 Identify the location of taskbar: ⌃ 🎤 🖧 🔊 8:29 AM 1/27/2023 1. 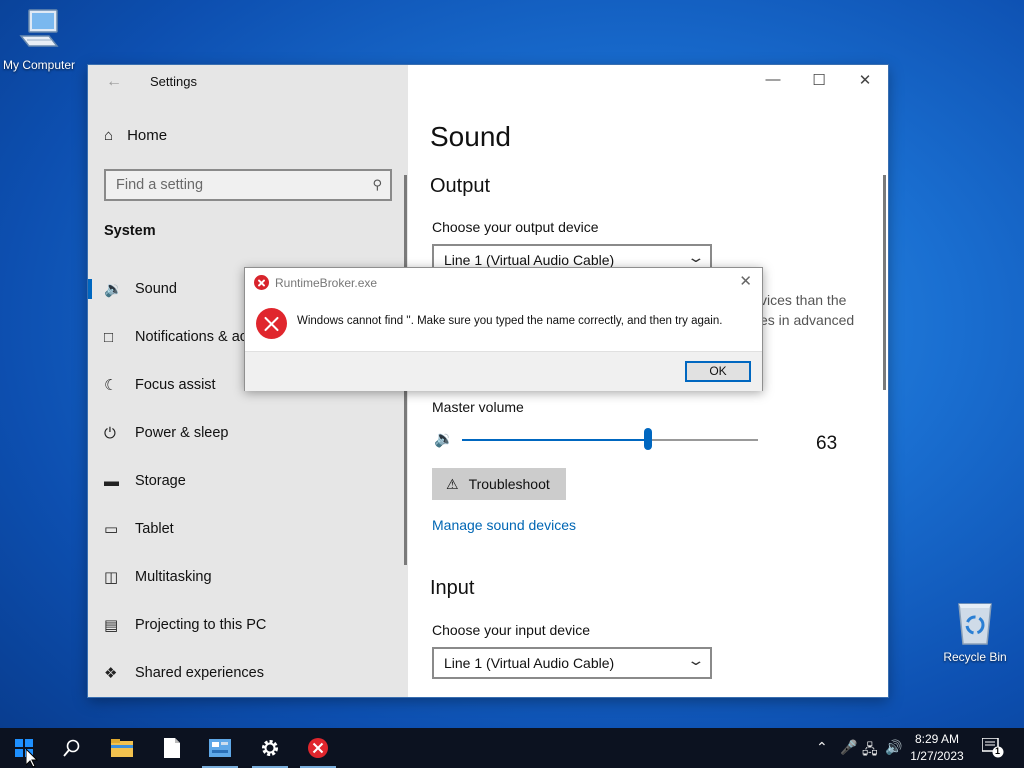
(512, 748).